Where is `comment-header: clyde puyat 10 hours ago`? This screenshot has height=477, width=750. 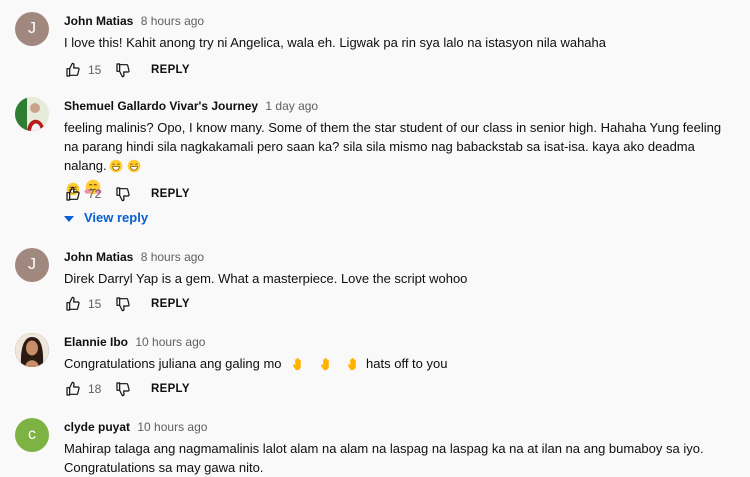 comment-header: clyde puyat 10 hours ago is located at coordinates (400, 427).